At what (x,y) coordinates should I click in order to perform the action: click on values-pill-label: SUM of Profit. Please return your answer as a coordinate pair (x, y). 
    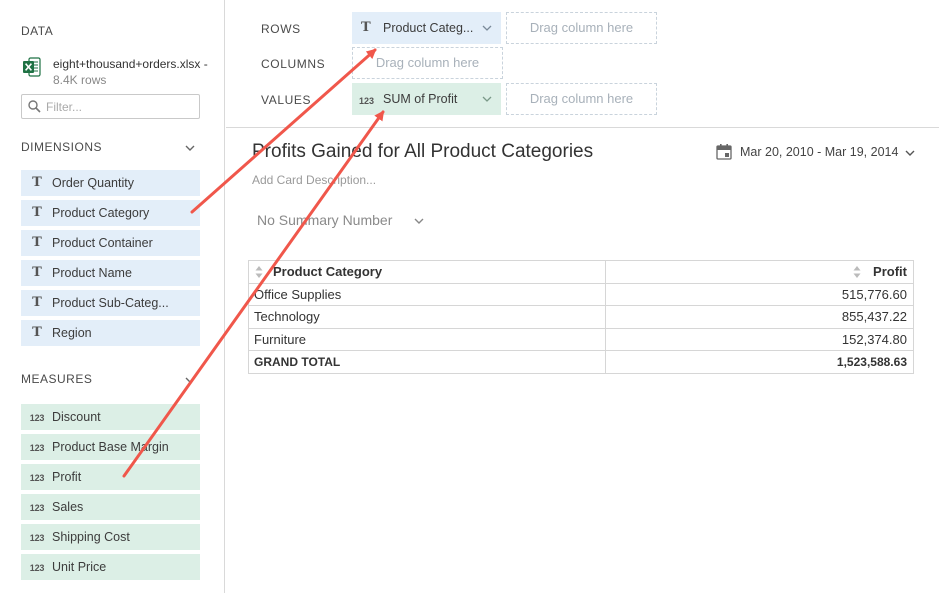
    Looking at the image, I should click on (420, 99).